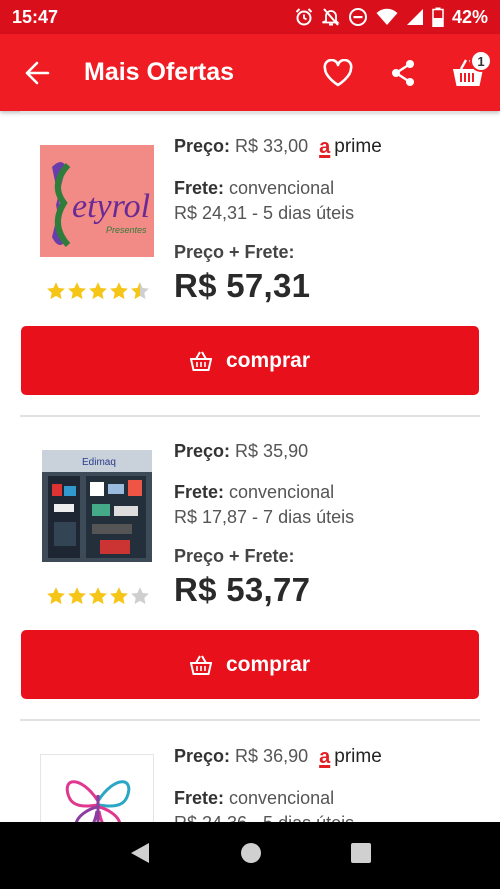  Describe the element at coordinates (272, 451) in the screenshot. I see `price-value: R$ 35,90` at that location.